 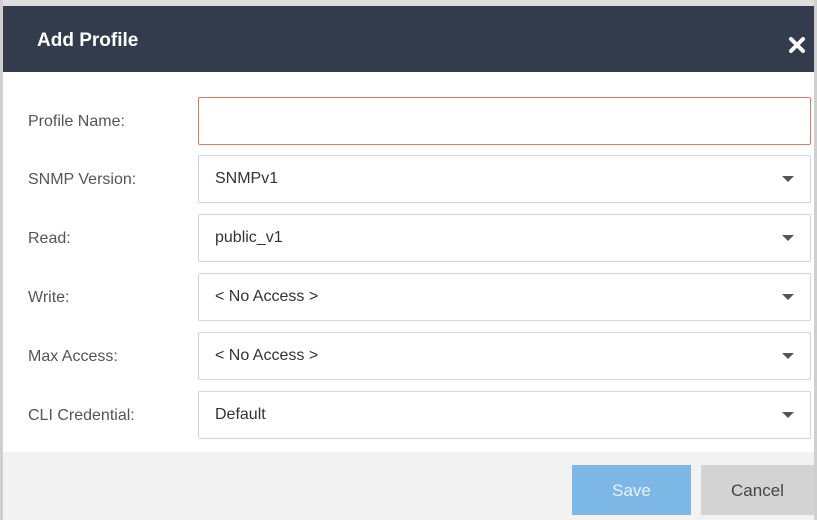 What do you see at coordinates (49, 238) in the screenshot?
I see `read-label: Read:` at bounding box center [49, 238].